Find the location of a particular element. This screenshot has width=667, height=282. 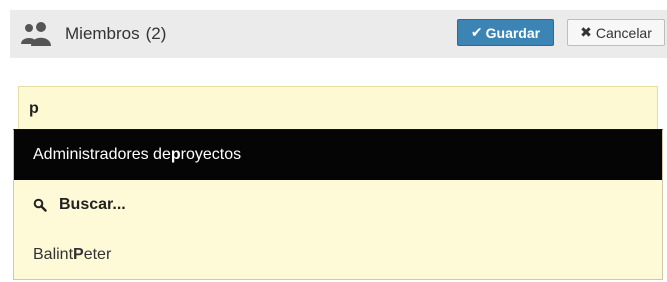

suggestion-match: P is located at coordinates (78, 254).